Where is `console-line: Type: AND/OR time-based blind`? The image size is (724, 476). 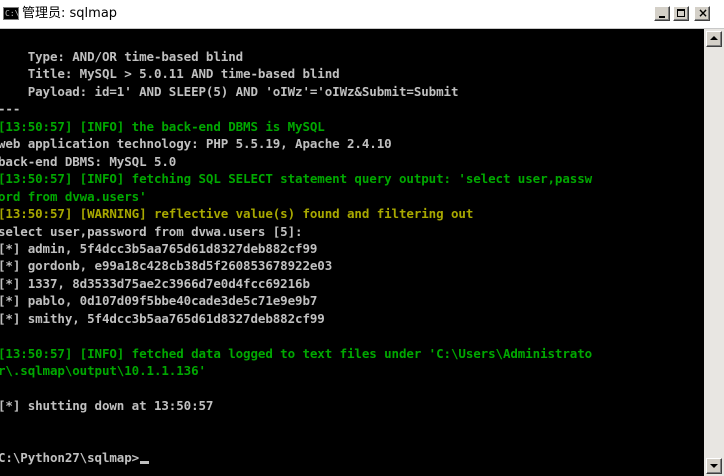
console-line: Type: AND/OR time-based blind is located at coordinates (121, 56).